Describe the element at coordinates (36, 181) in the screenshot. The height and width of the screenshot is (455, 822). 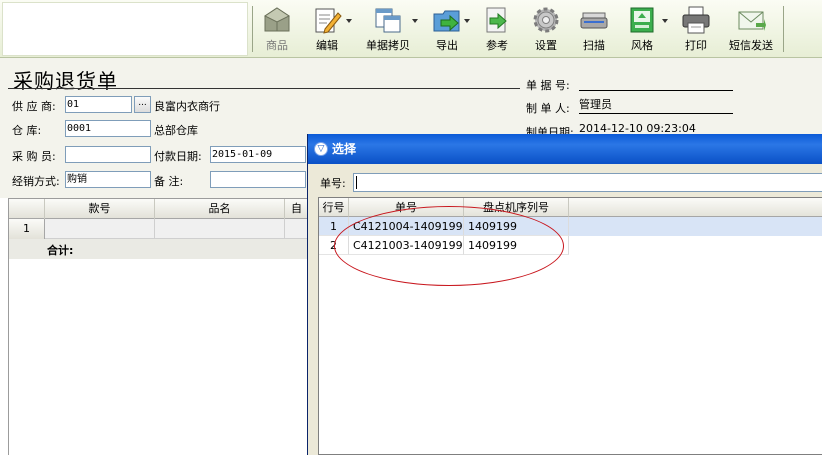
I see `sales-mode-label: 经销方式:` at that location.